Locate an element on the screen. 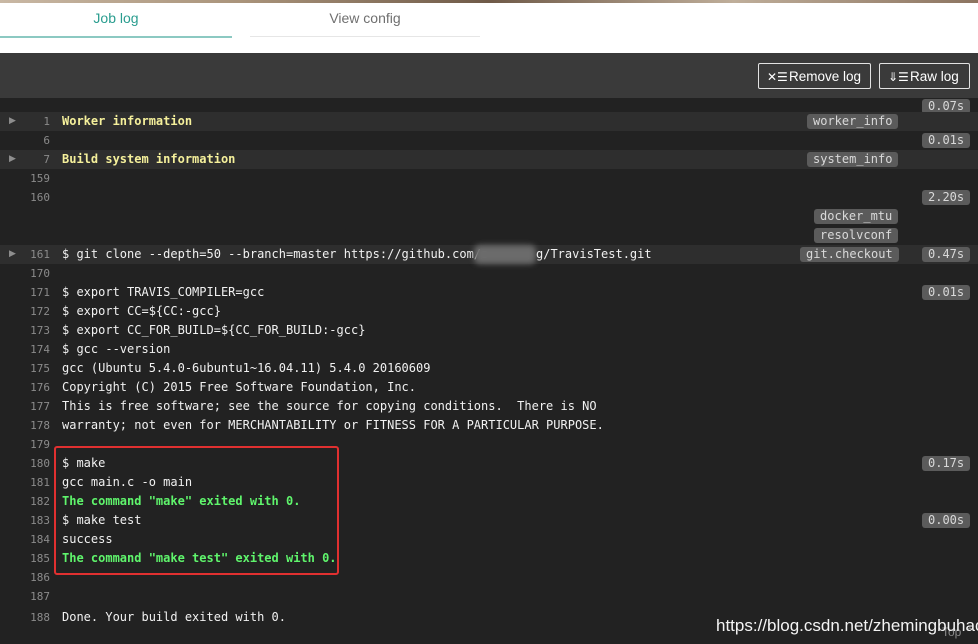 The image size is (978, 644). watermark: https://blog.csdn.net/zhemingbuhao is located at coordinates (847, 625).